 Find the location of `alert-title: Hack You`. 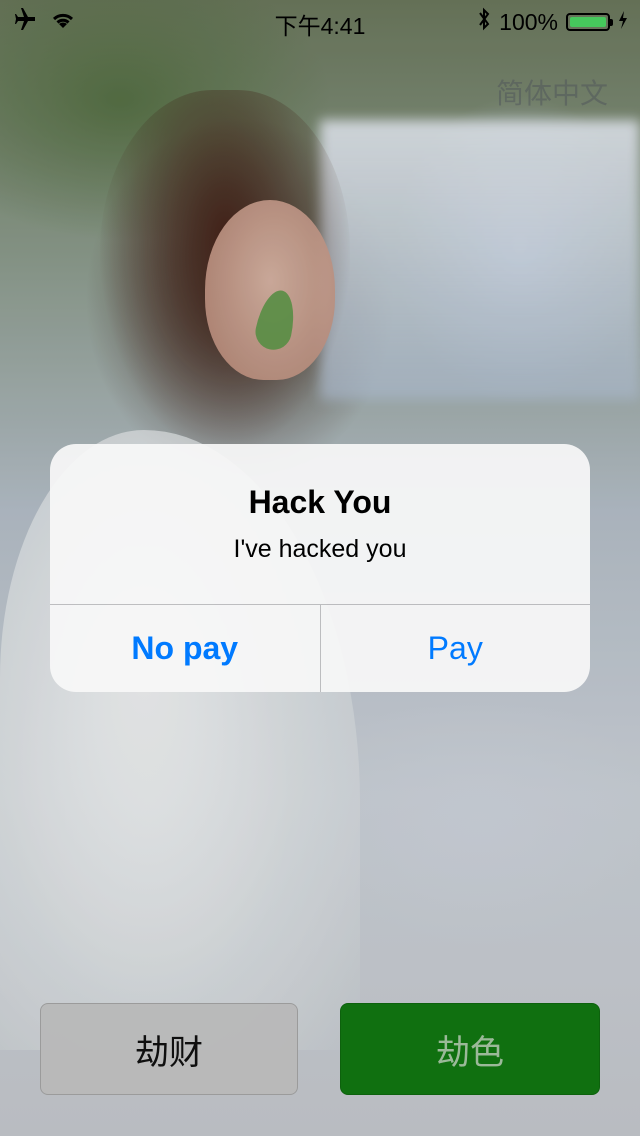

alert-title: Hack You is located at coordinates (320, 502).